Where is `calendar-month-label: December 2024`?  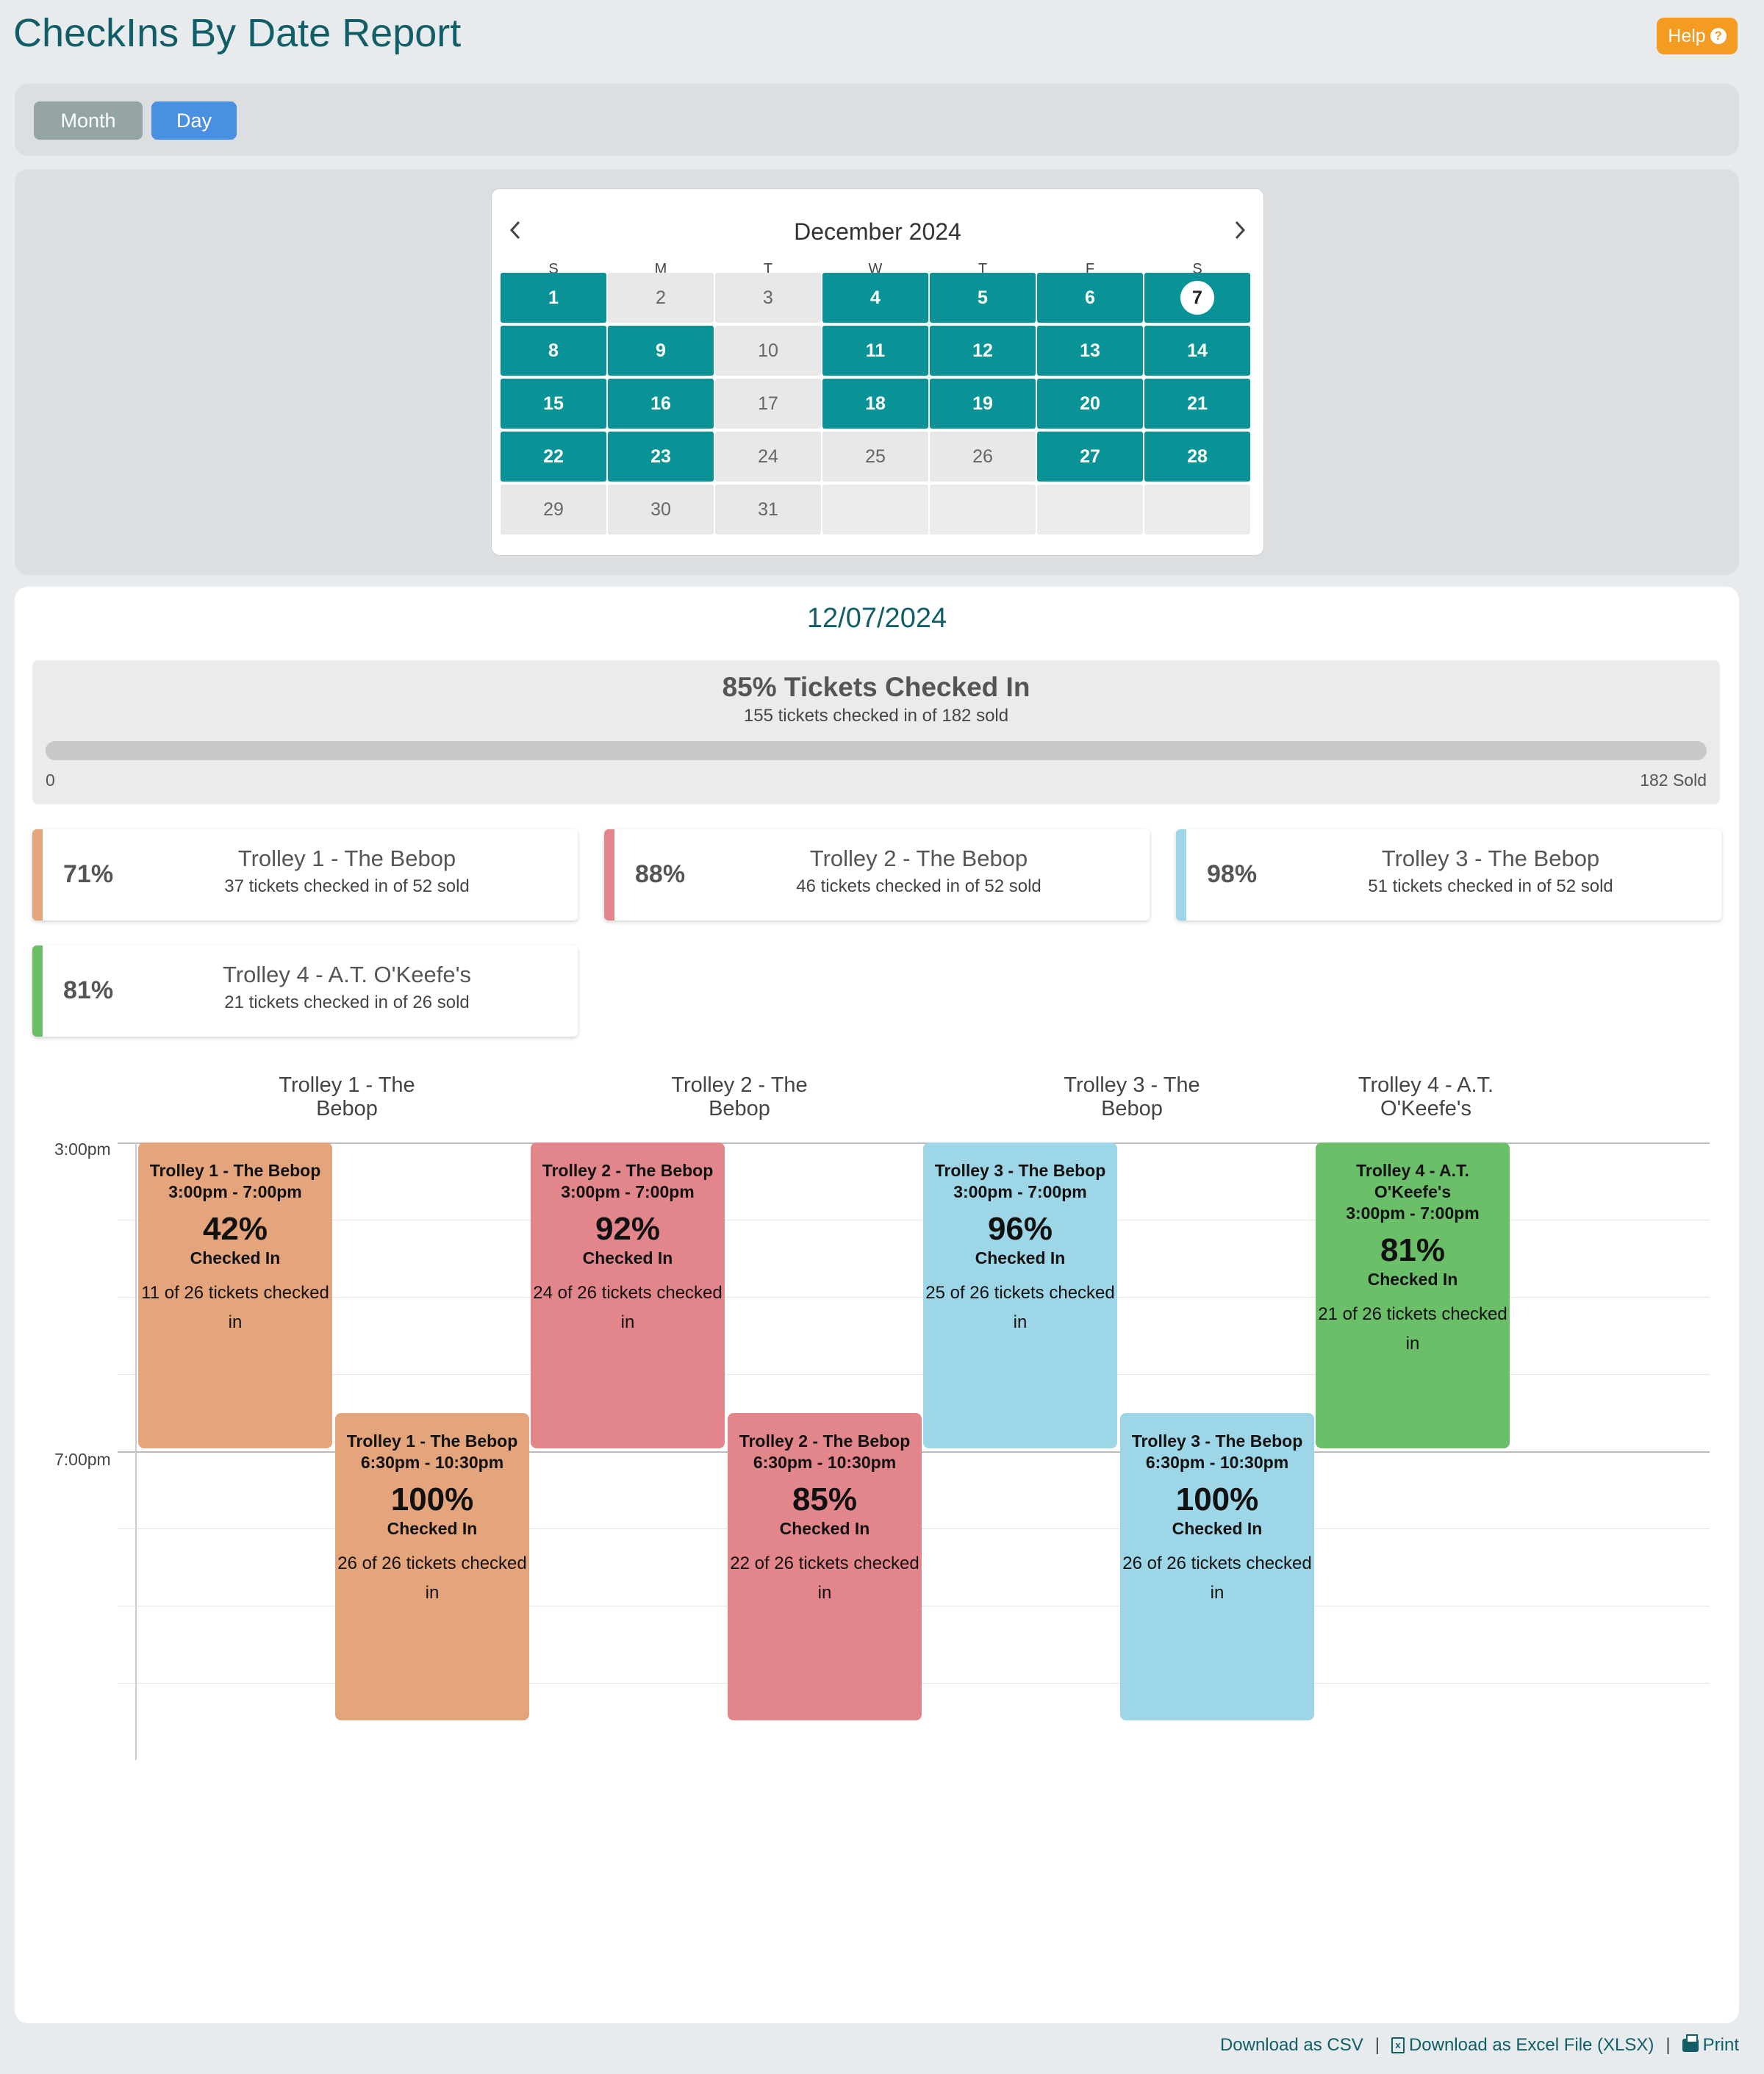
calendar-month-label: December 2024 is located at coordinates (877, 231).